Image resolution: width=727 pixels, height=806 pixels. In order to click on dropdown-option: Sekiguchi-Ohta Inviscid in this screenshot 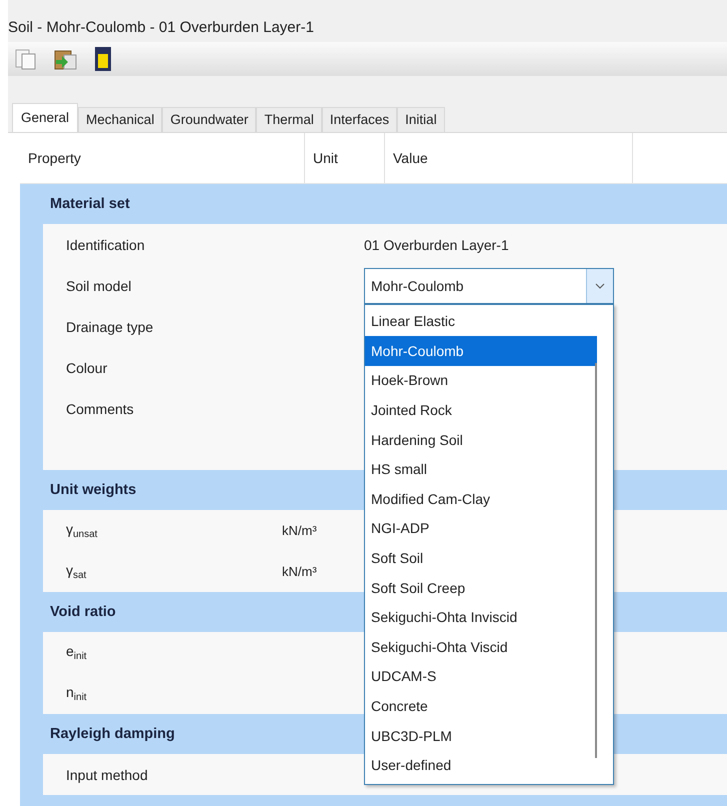, I will do `click(481, 617)`.